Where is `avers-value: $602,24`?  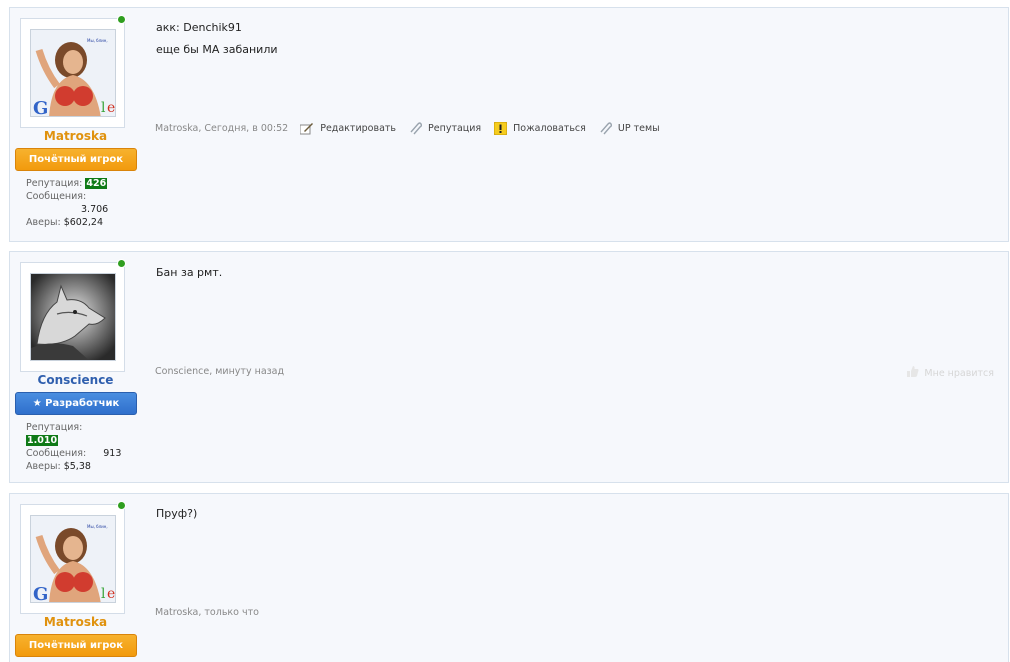
avers-value: $602,24 is located at coordinates (83, 222).